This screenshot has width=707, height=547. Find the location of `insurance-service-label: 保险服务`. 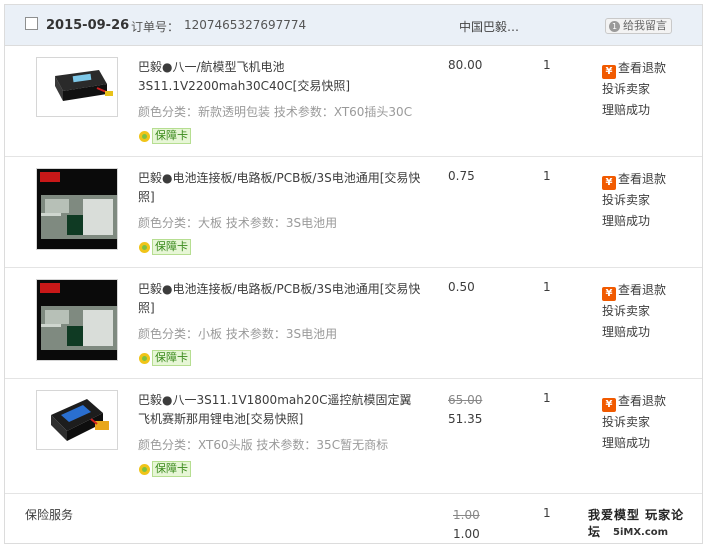

insurance-service-label: 保险服务 is located at coordinates (49, 515).